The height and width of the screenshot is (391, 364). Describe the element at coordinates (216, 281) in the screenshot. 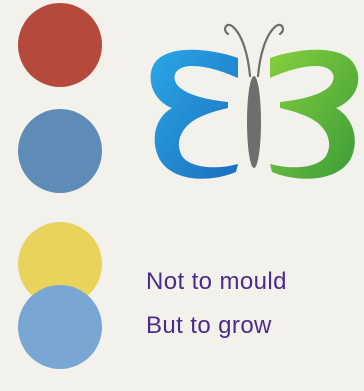

I see `tagline-line-1: Not to mould` at that location.